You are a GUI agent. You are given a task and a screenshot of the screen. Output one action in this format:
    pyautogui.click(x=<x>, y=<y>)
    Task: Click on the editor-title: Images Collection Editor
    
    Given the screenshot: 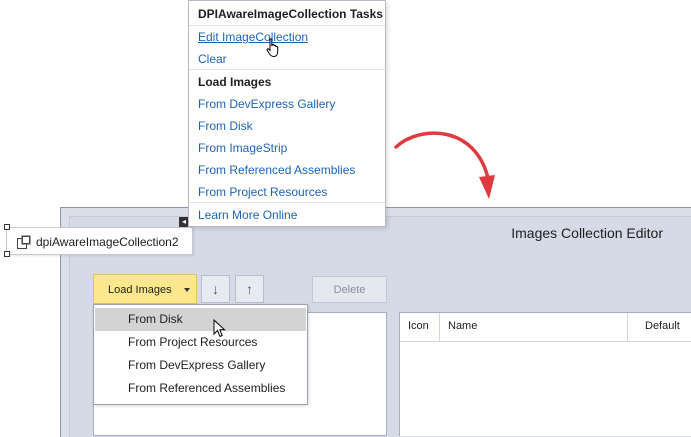 What is the action you would take?
    pyautogui.click(x=587, y=233)
    